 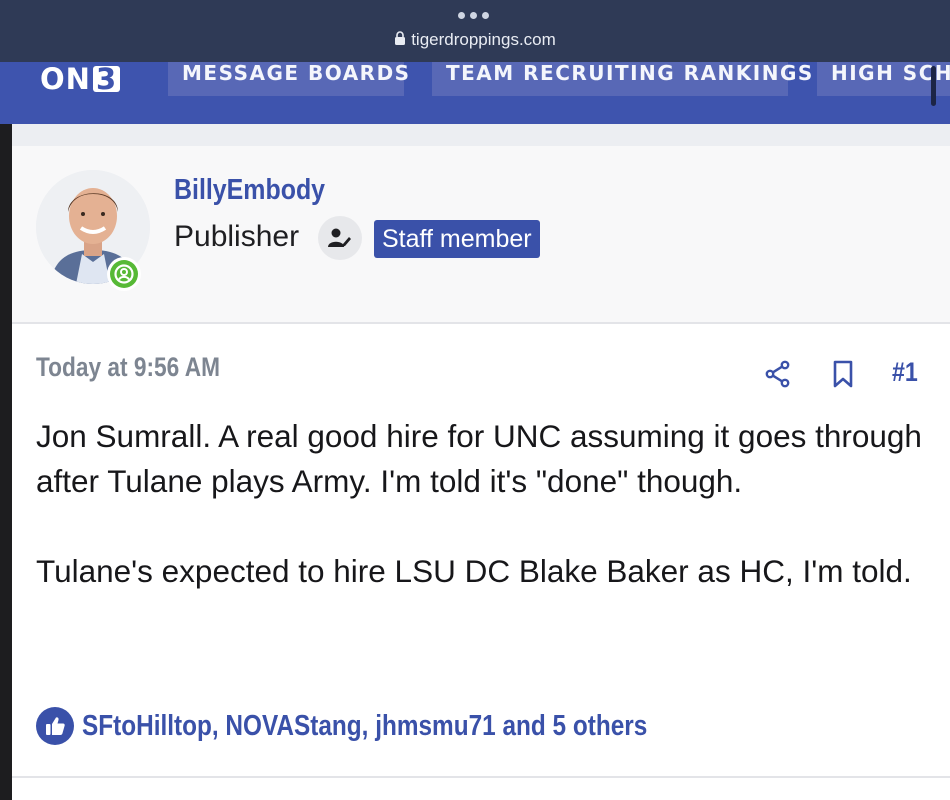 I want to click on url-text: tigerdroppings.com, so click(x=483, y=39).